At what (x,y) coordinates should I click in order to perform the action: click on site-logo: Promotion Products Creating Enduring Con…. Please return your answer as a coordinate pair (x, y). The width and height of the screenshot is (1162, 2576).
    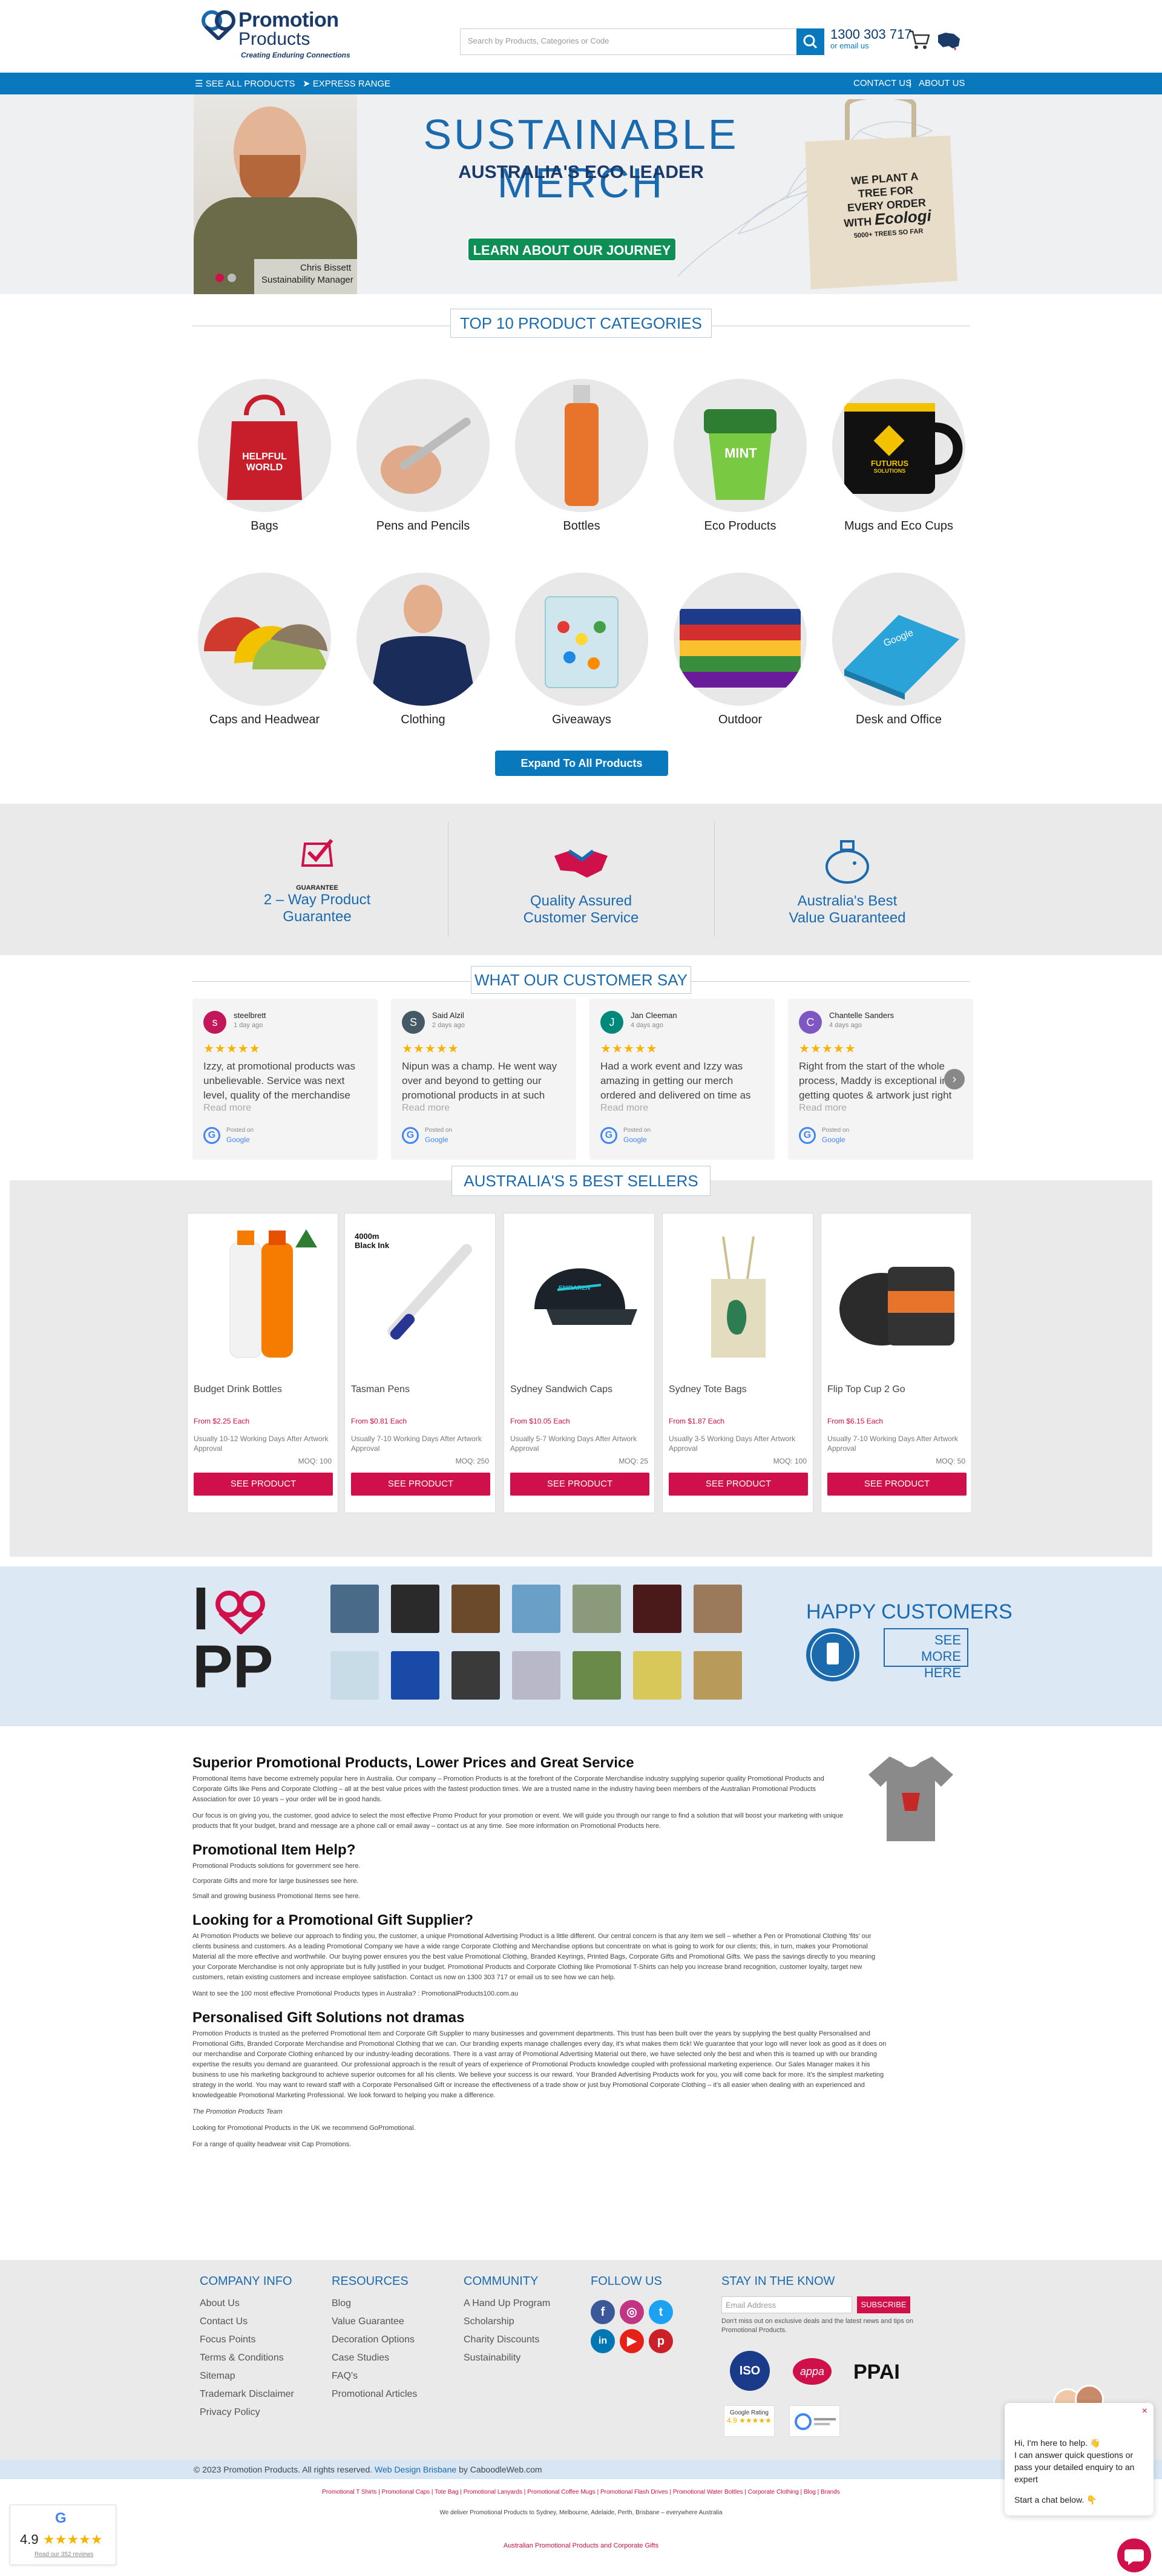
    Looking at the image, I should click on (291, 33).